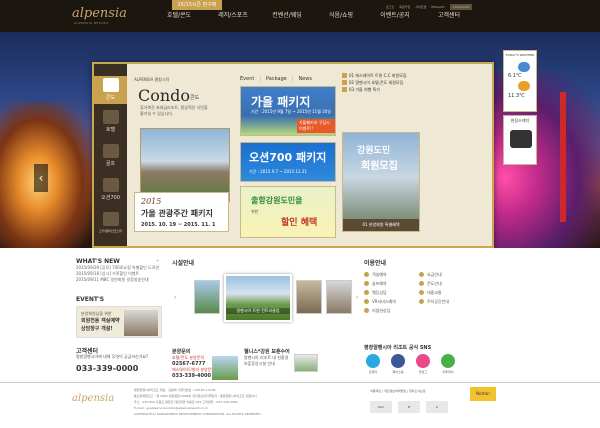  What do you see at coordinates (357, 297) in the screenshot?
I see `gallery-next-arrow: ›` at bounding box center [357, 297].